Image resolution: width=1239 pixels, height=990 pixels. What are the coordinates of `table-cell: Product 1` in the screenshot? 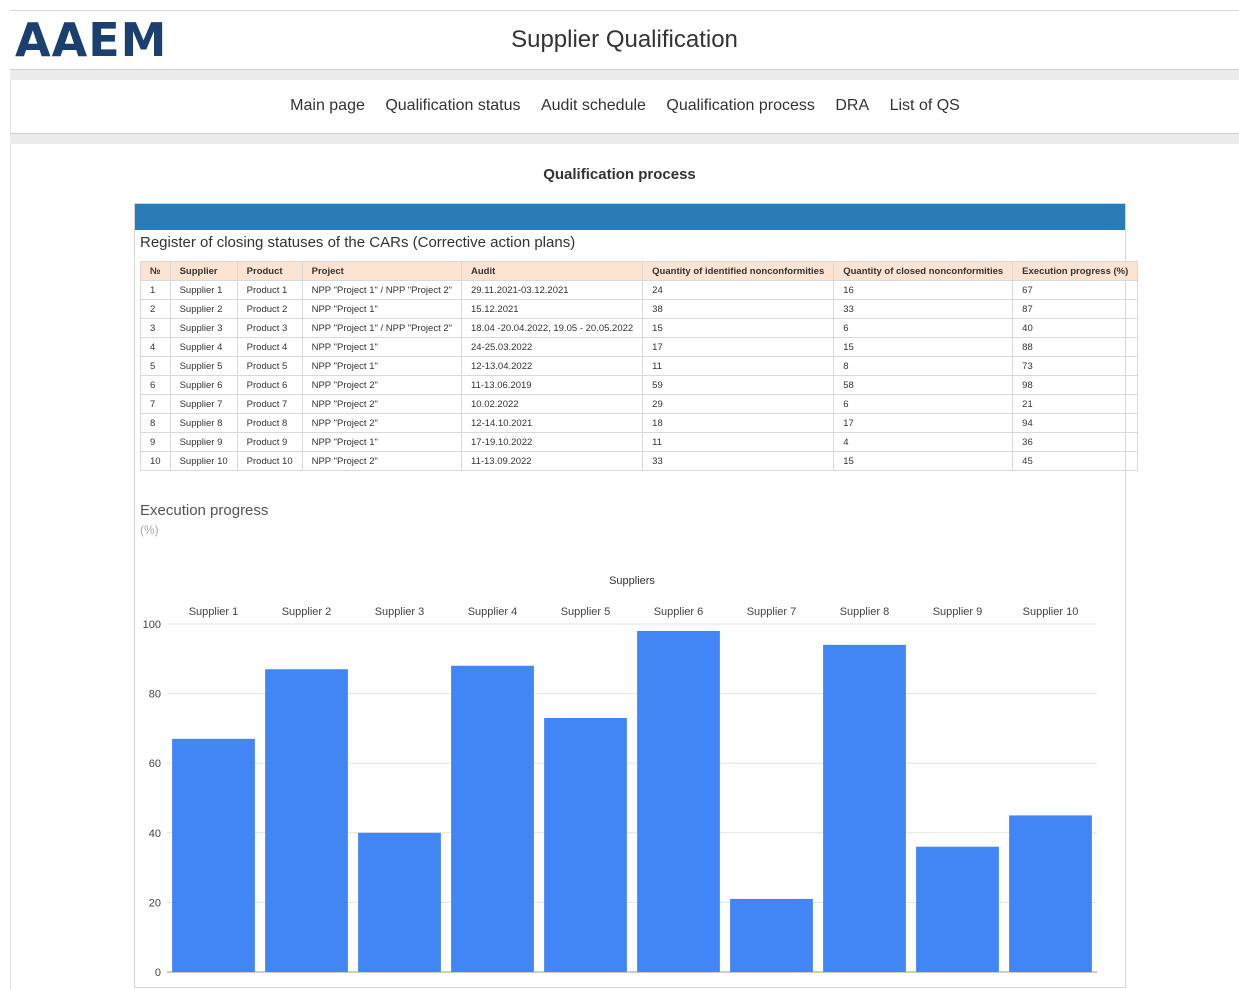 It's located at (269, 290).